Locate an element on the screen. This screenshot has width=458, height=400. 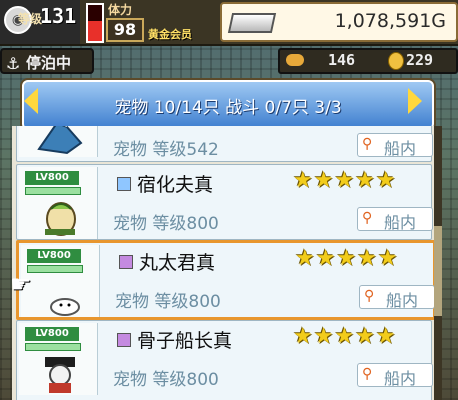
seal-creature-icon is located at coordinates (65, 307).